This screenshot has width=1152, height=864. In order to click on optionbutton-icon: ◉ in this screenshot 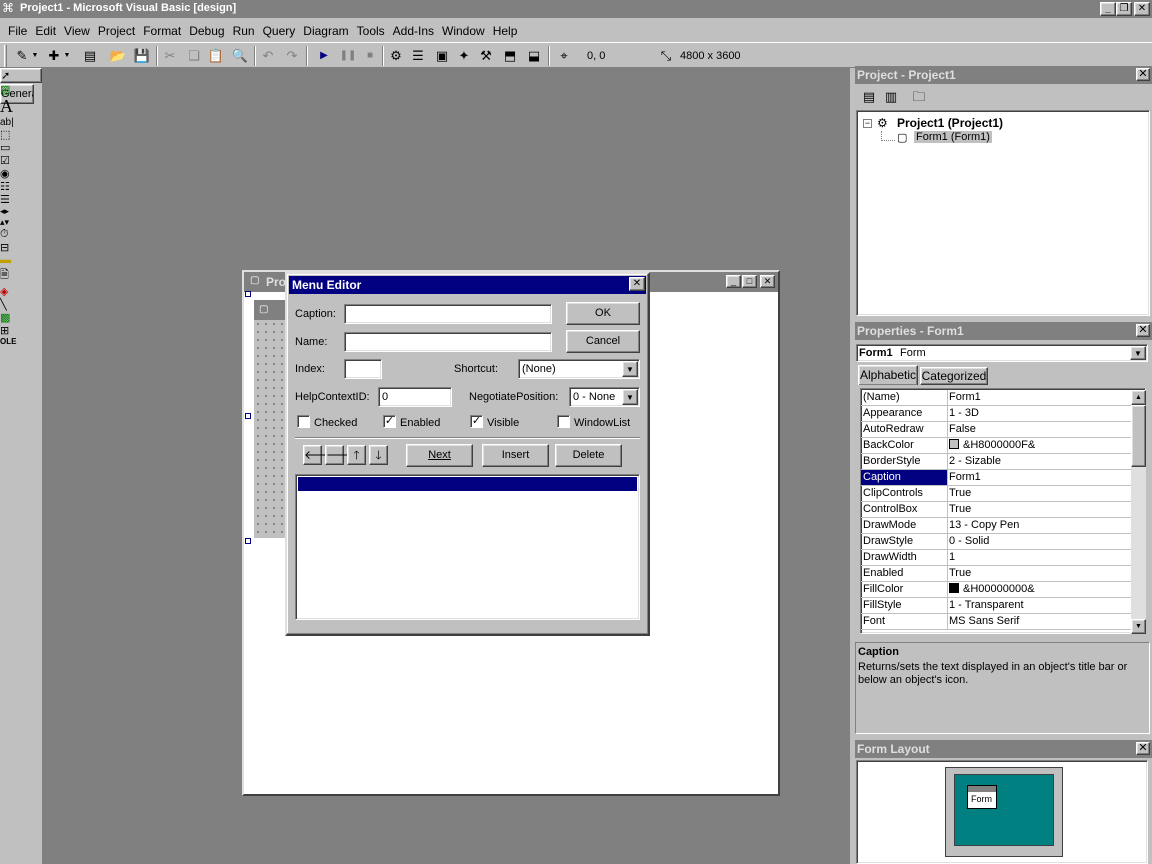, I will do `click(21, 173)`.